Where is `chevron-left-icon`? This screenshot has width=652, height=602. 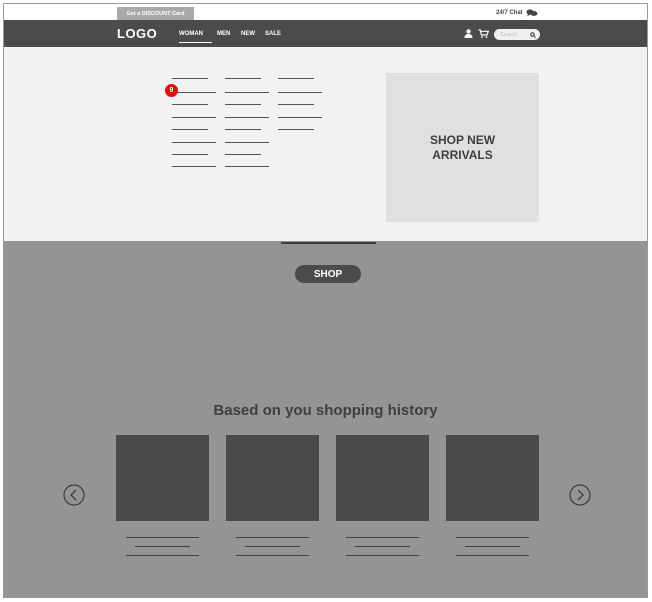 chevron-left-icon is located at coordinates (74, 495).